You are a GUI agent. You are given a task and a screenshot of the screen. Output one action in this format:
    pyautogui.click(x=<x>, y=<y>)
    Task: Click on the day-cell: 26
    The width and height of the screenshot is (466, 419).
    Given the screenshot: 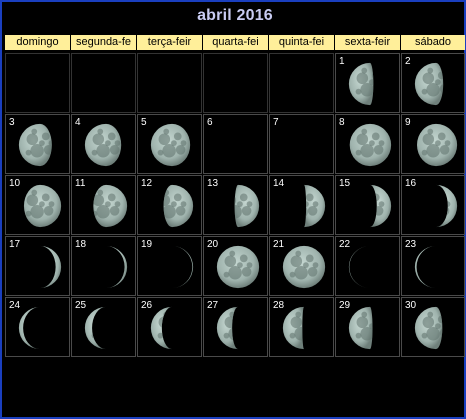 What is the action you would take?
    pyautogui.click(x=169, y=327)
    